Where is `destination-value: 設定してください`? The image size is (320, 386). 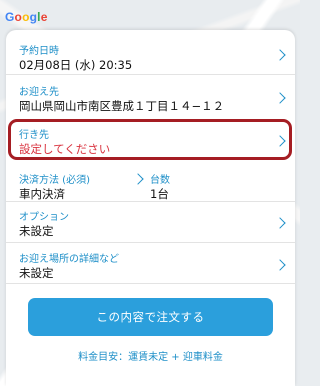
destination-value: 設定してください is located at coordinates (65, 149).